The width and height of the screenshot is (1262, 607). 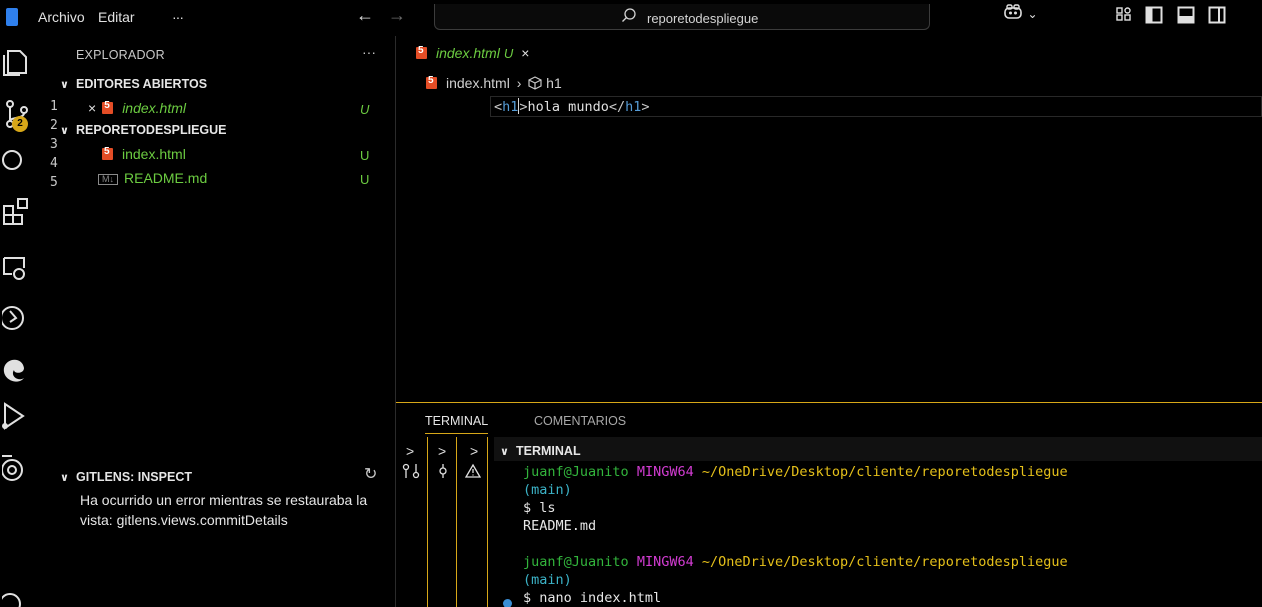 I want to click on breadcrumb-symbol: h1, so click(x=554, y=83).